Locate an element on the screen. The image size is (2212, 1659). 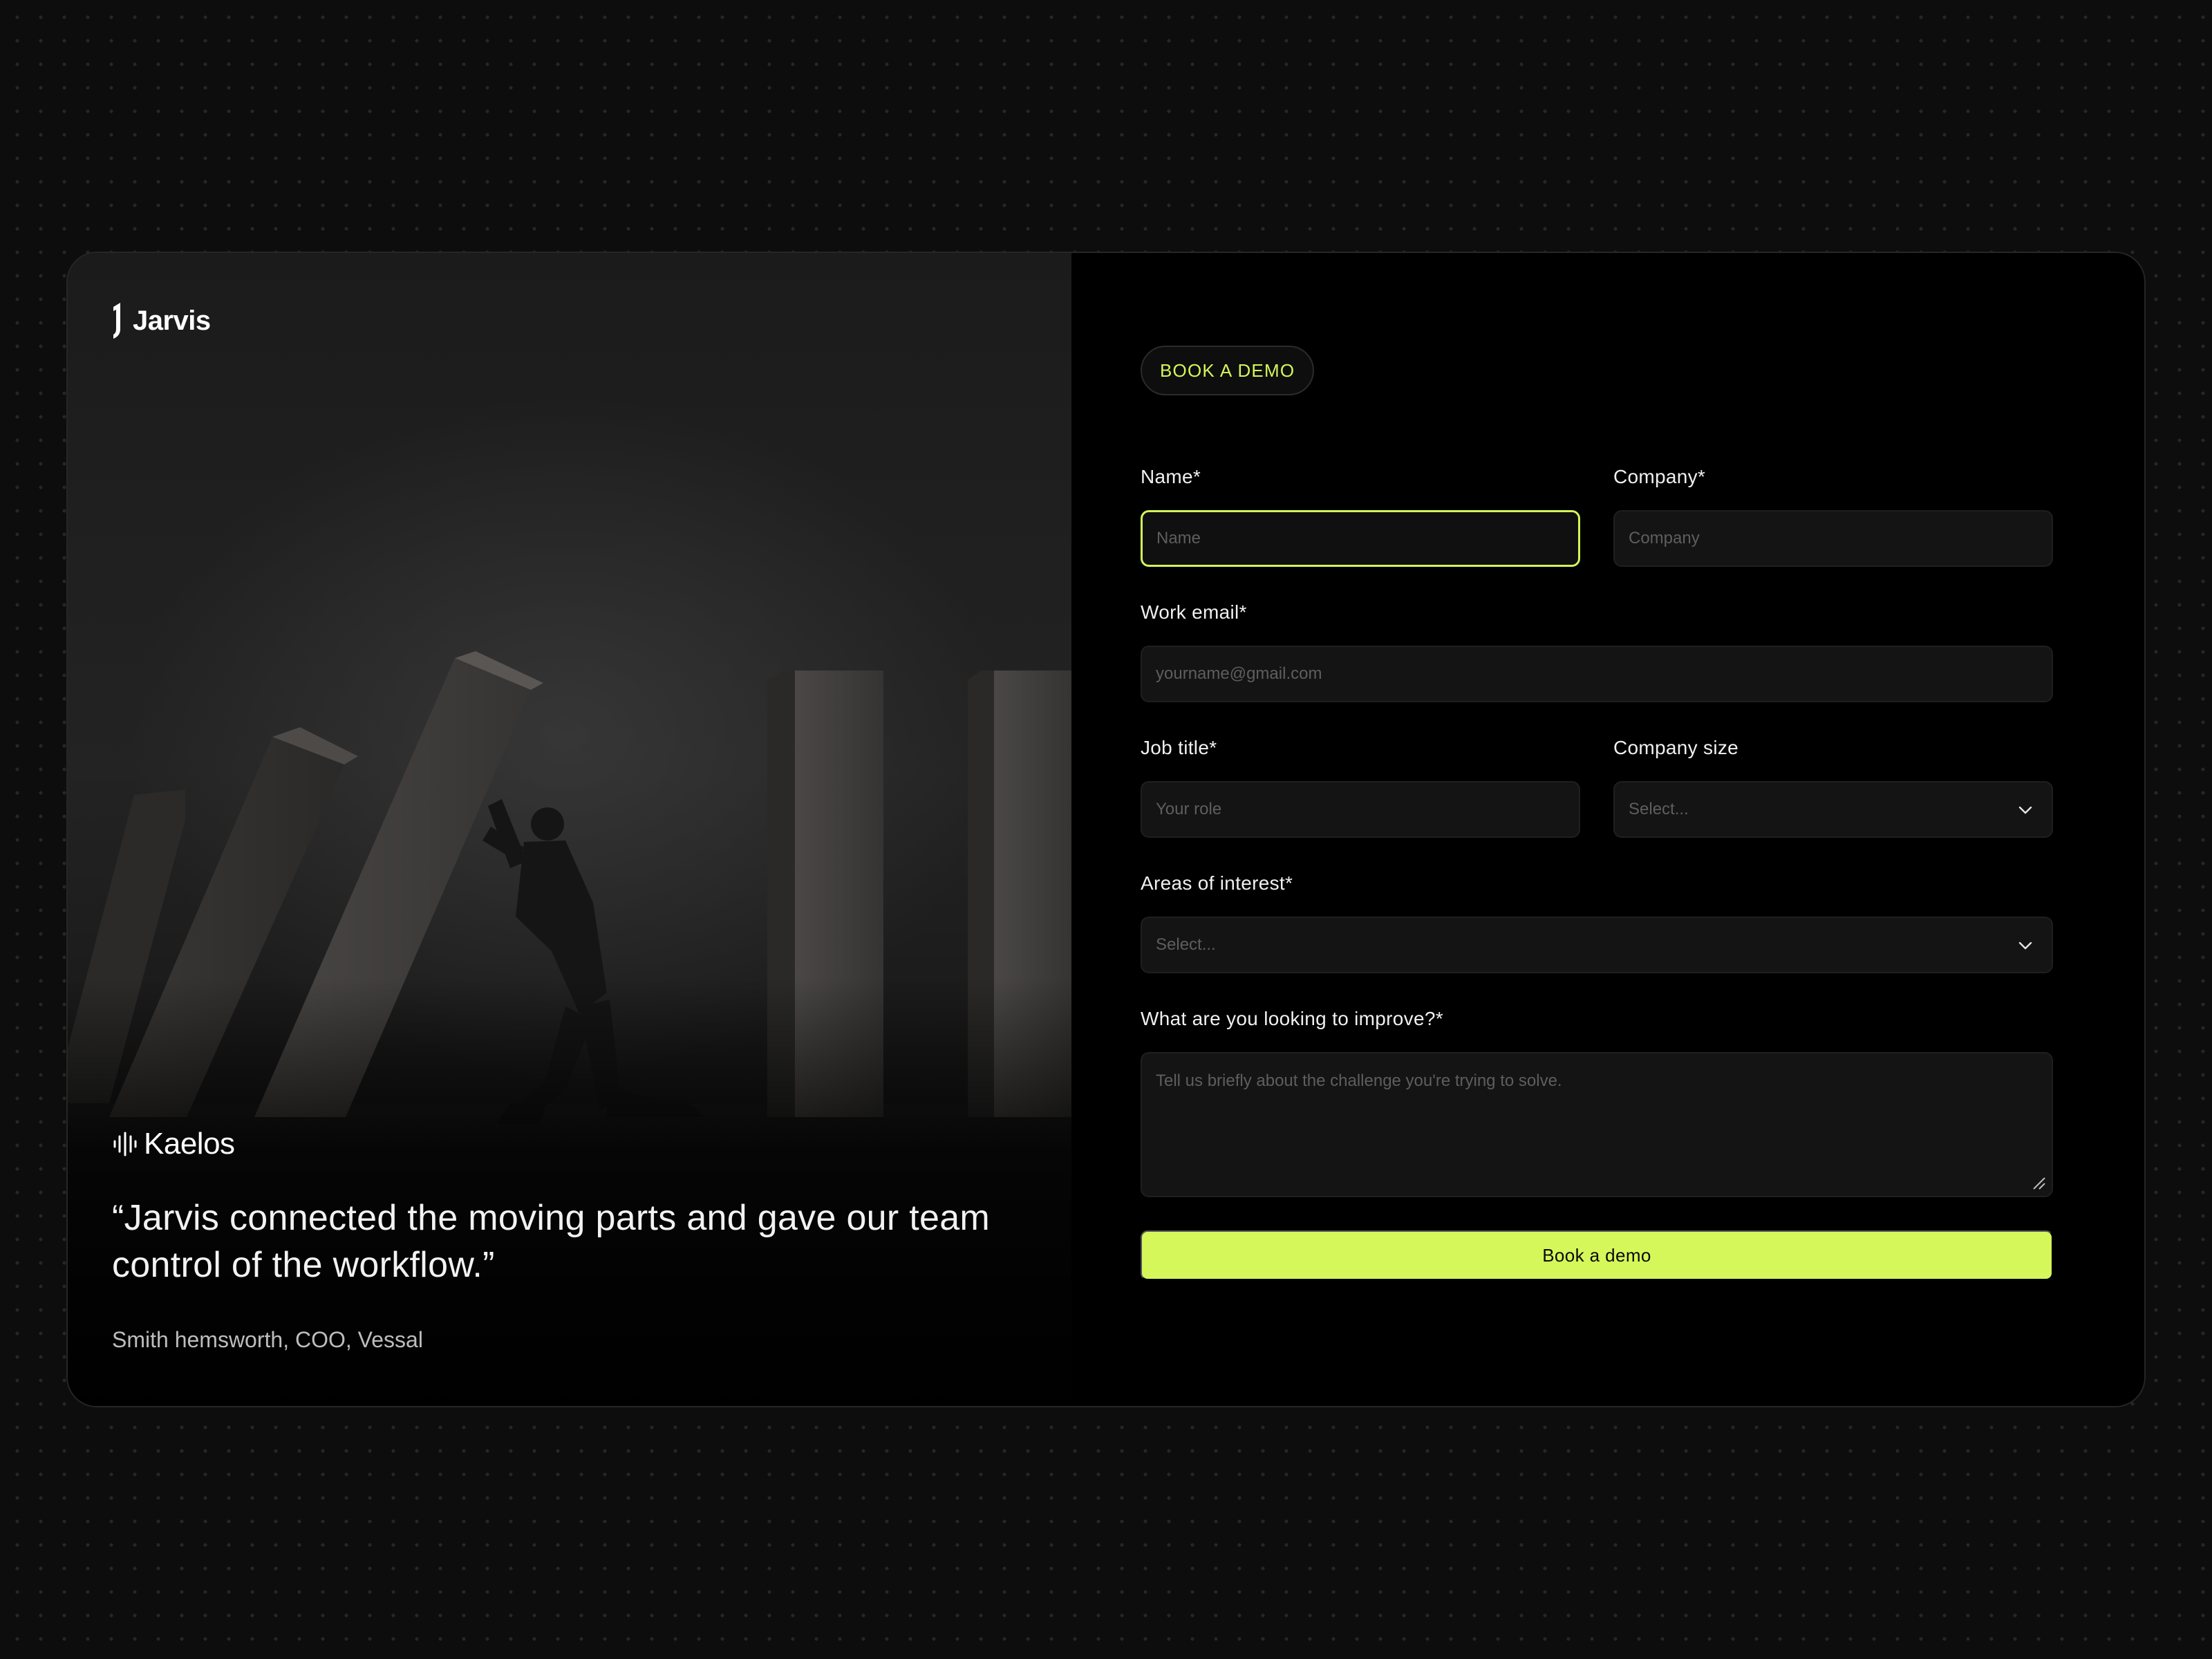
work-email-label: Work email* is located at coordinates (1194, 612).